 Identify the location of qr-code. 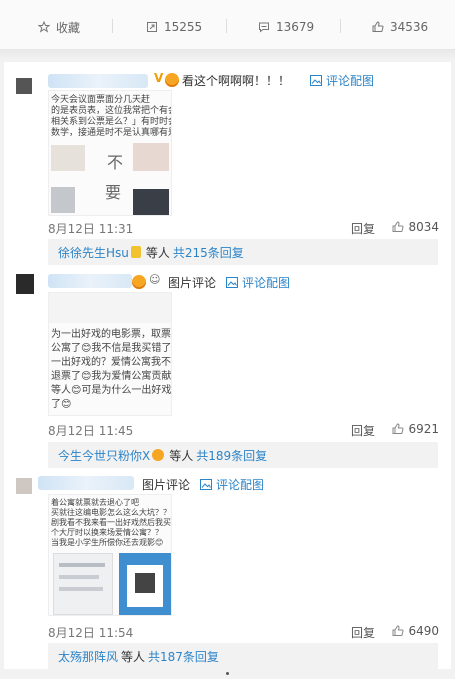
(145, 583).